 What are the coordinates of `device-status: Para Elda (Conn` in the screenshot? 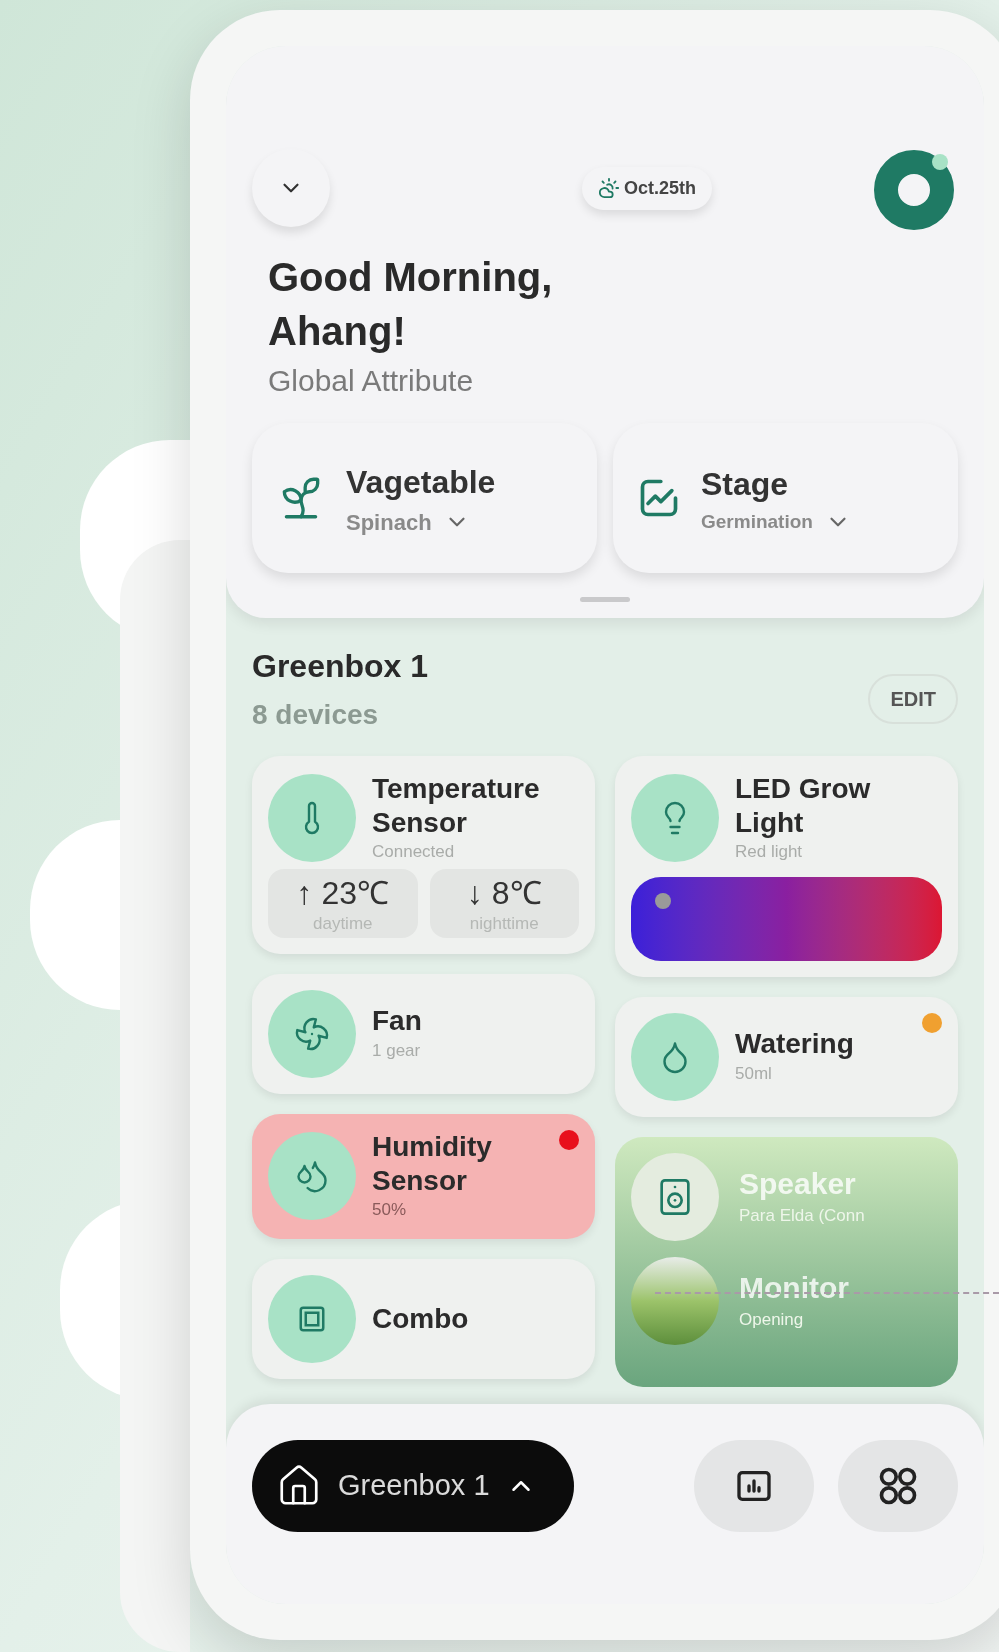 It's located at (802, 1215).